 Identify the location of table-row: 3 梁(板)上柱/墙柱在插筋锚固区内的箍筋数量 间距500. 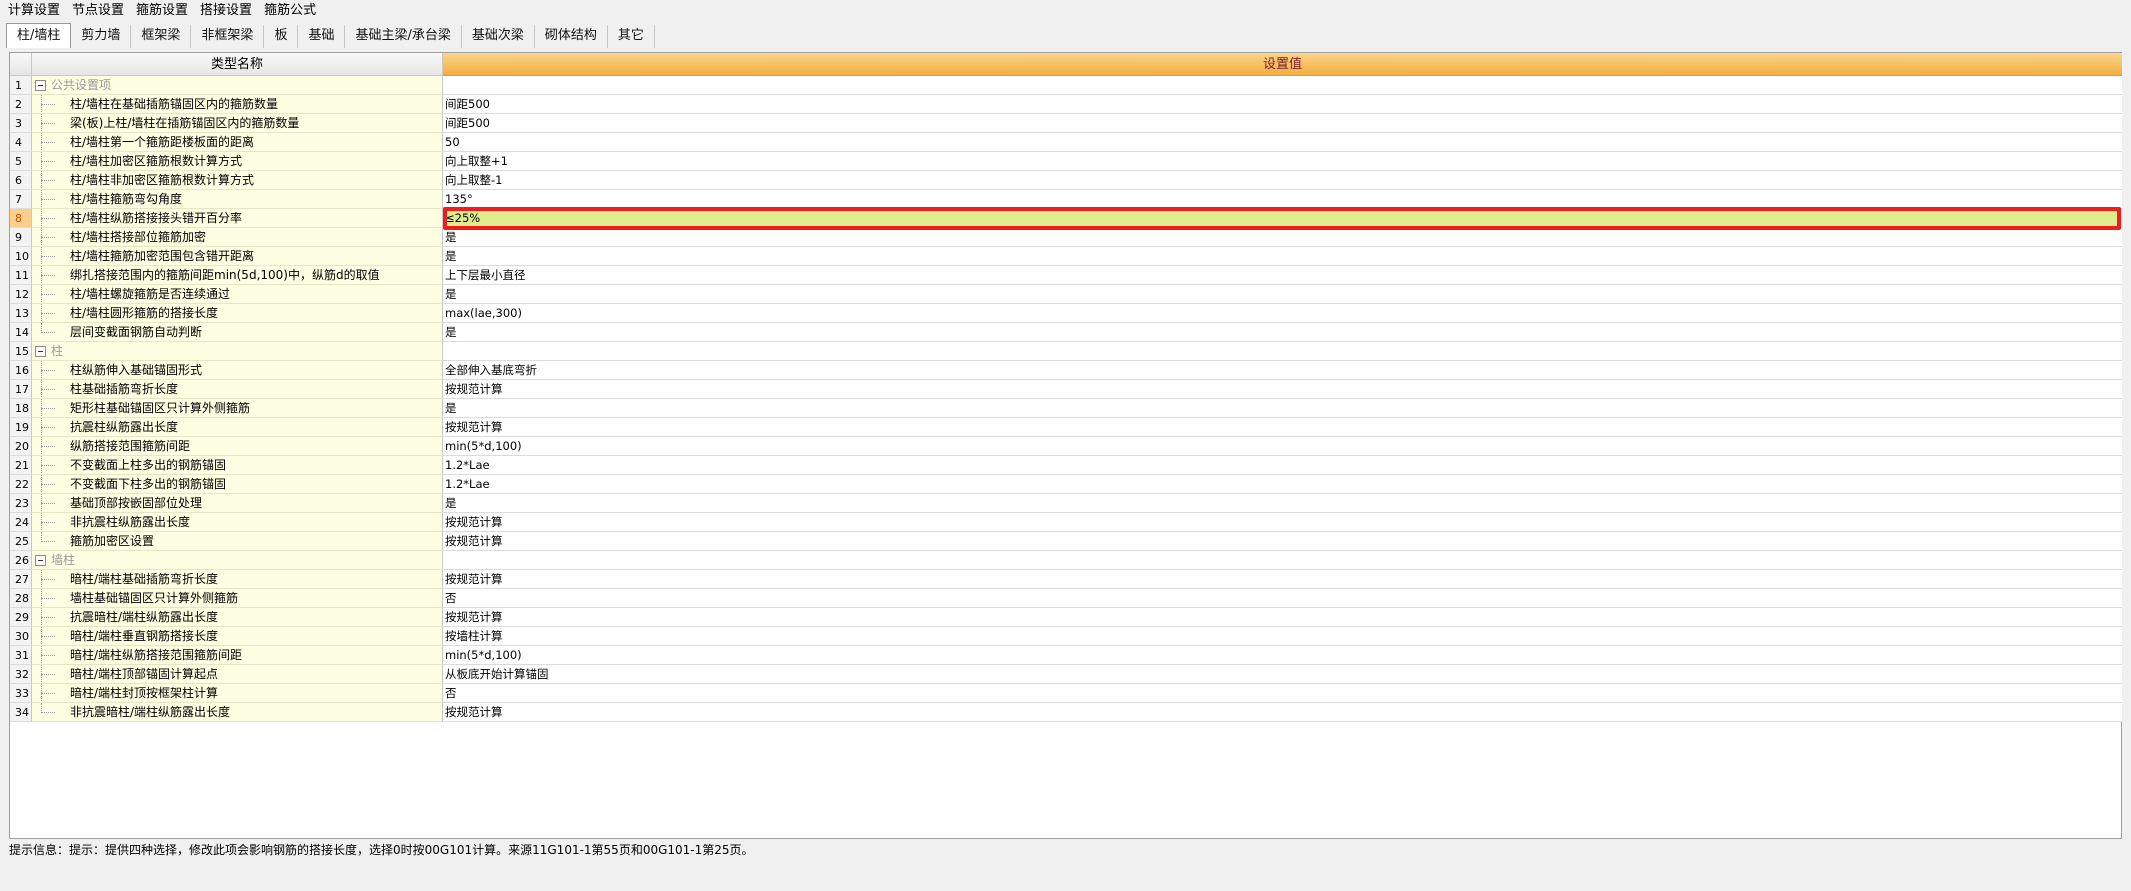
(1066, 123).